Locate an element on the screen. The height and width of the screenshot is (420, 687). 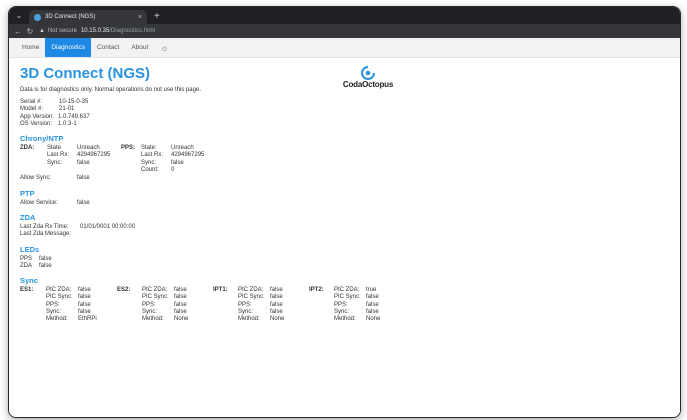
chrony-value: 4294967295 is located at coordinates (188, 155).